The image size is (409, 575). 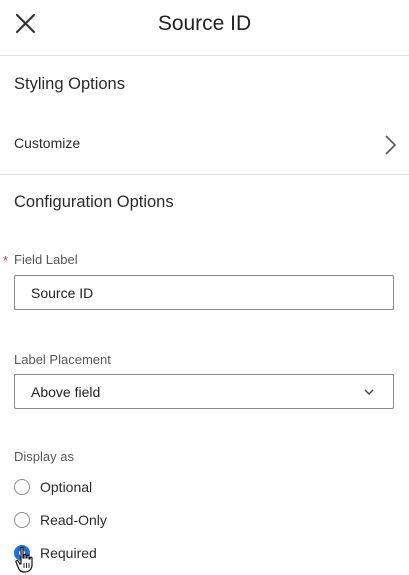 What do you see at coordinates (204, 174) in the screenshot?
I see `section-divider` at bounding box center [204, 174].